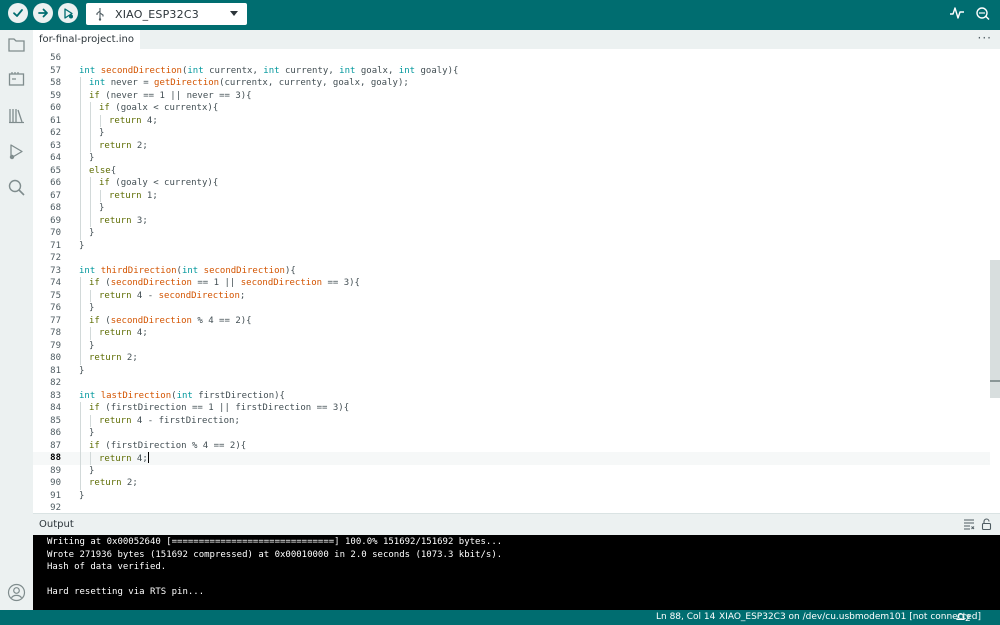  Describe the element at coordinates (341, 283) in the screenshot. I see `code-token: == 3){` at that location.